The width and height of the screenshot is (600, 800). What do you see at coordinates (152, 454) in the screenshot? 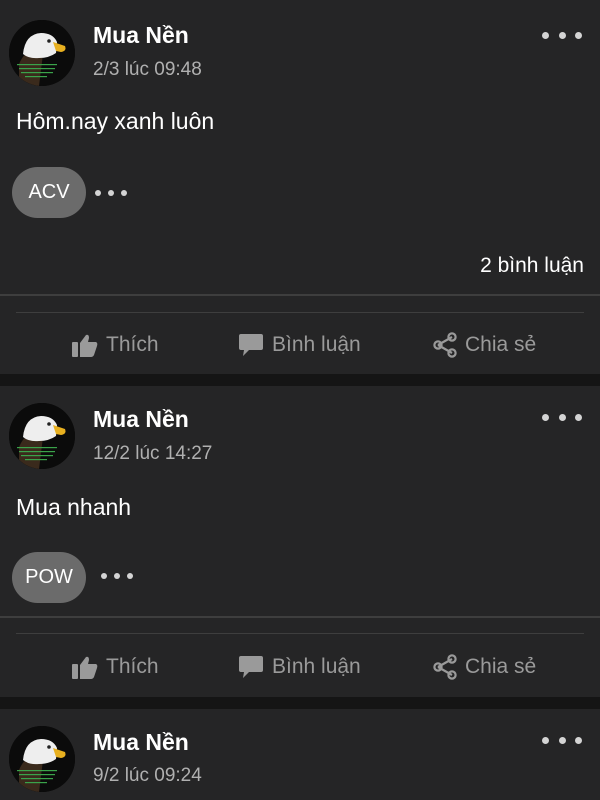
I see `post-time: 12/2 lúc 14:27` at bounding box center [152, 454].